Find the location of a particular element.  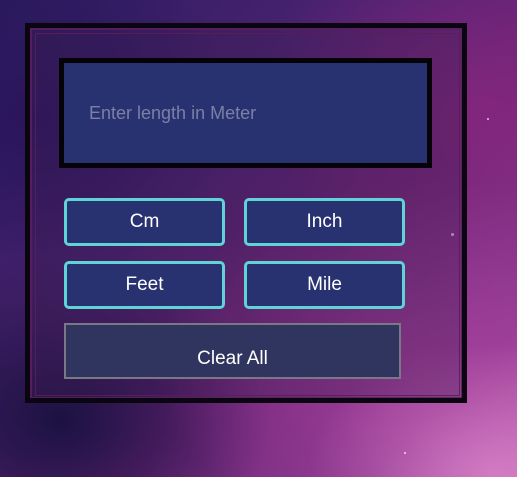

inch-button: Inch is located at coordinates (324, 222).